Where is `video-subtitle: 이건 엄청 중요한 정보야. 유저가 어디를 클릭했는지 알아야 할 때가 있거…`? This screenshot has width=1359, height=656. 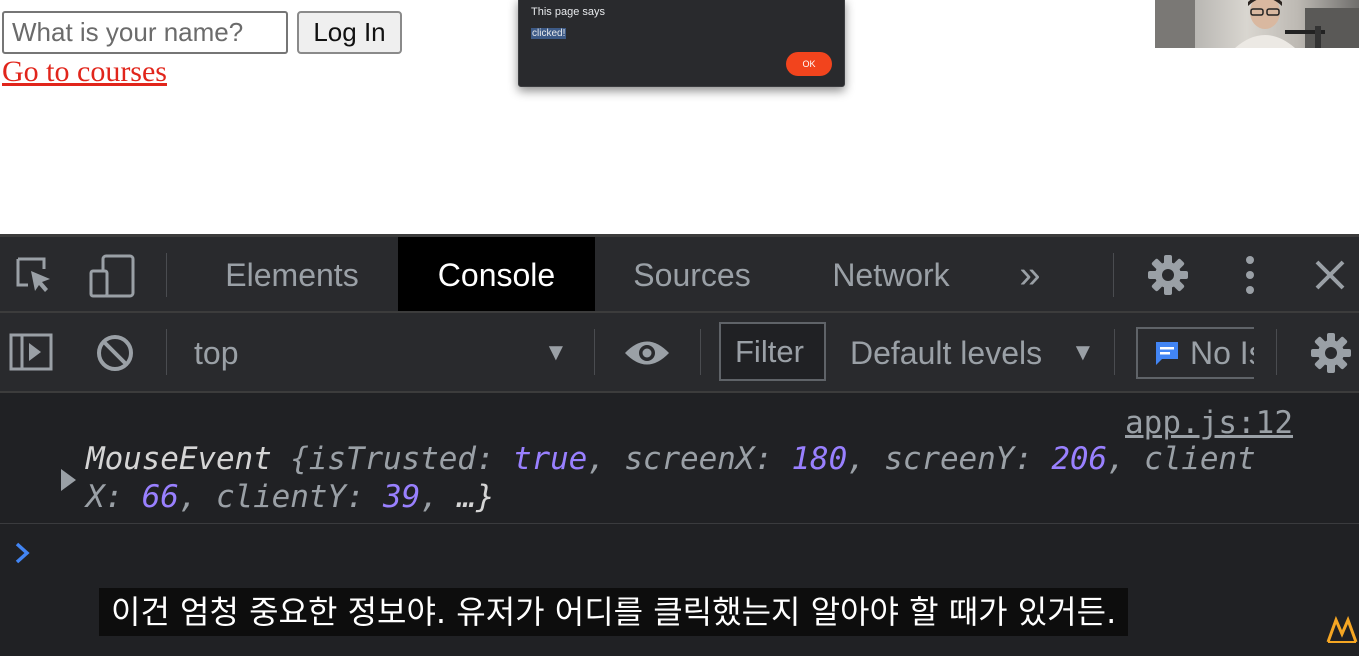
video-subtitle: 이건 엄청 중요한 정보야. 유저가 어디를 클릭했는지 알아야 할 때가 있거… is located at coordinates (614, 612).